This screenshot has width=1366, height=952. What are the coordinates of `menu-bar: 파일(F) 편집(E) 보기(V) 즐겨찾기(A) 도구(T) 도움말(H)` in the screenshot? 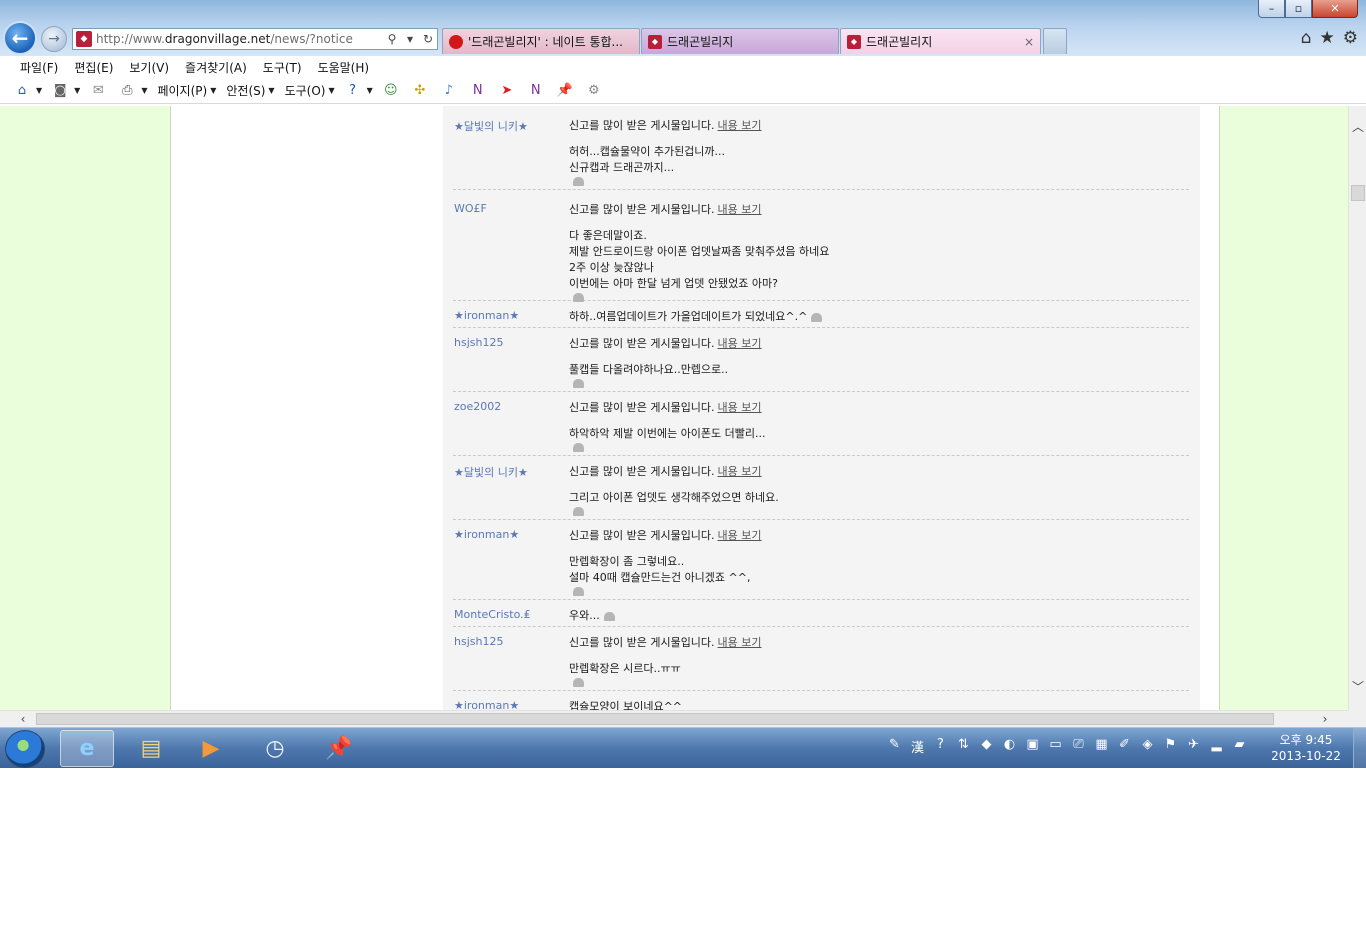 It's located at (683, 67).